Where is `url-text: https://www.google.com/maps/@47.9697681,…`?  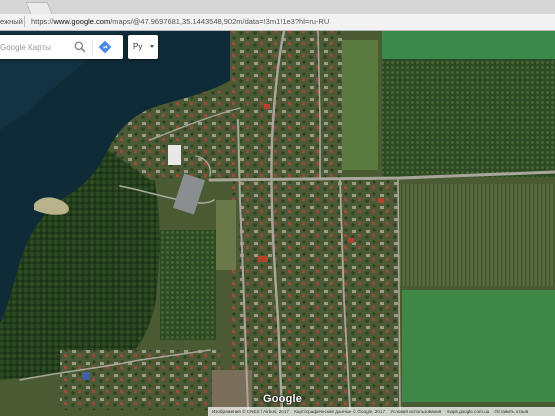
url-text: https://www.google.com/maps/@47.9697681,… is located at coordinates (180, 21).